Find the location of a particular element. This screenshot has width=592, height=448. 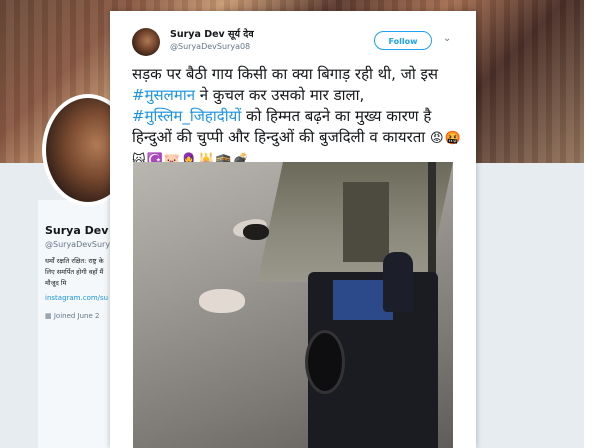

video-frame-cow-lying is located at coordinates (222, 301).